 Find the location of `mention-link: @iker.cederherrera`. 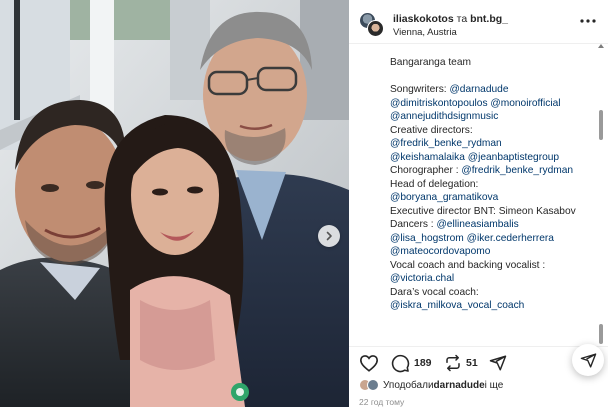

mention-link: @iker.cederherrera is located at coordinates (510, 238).